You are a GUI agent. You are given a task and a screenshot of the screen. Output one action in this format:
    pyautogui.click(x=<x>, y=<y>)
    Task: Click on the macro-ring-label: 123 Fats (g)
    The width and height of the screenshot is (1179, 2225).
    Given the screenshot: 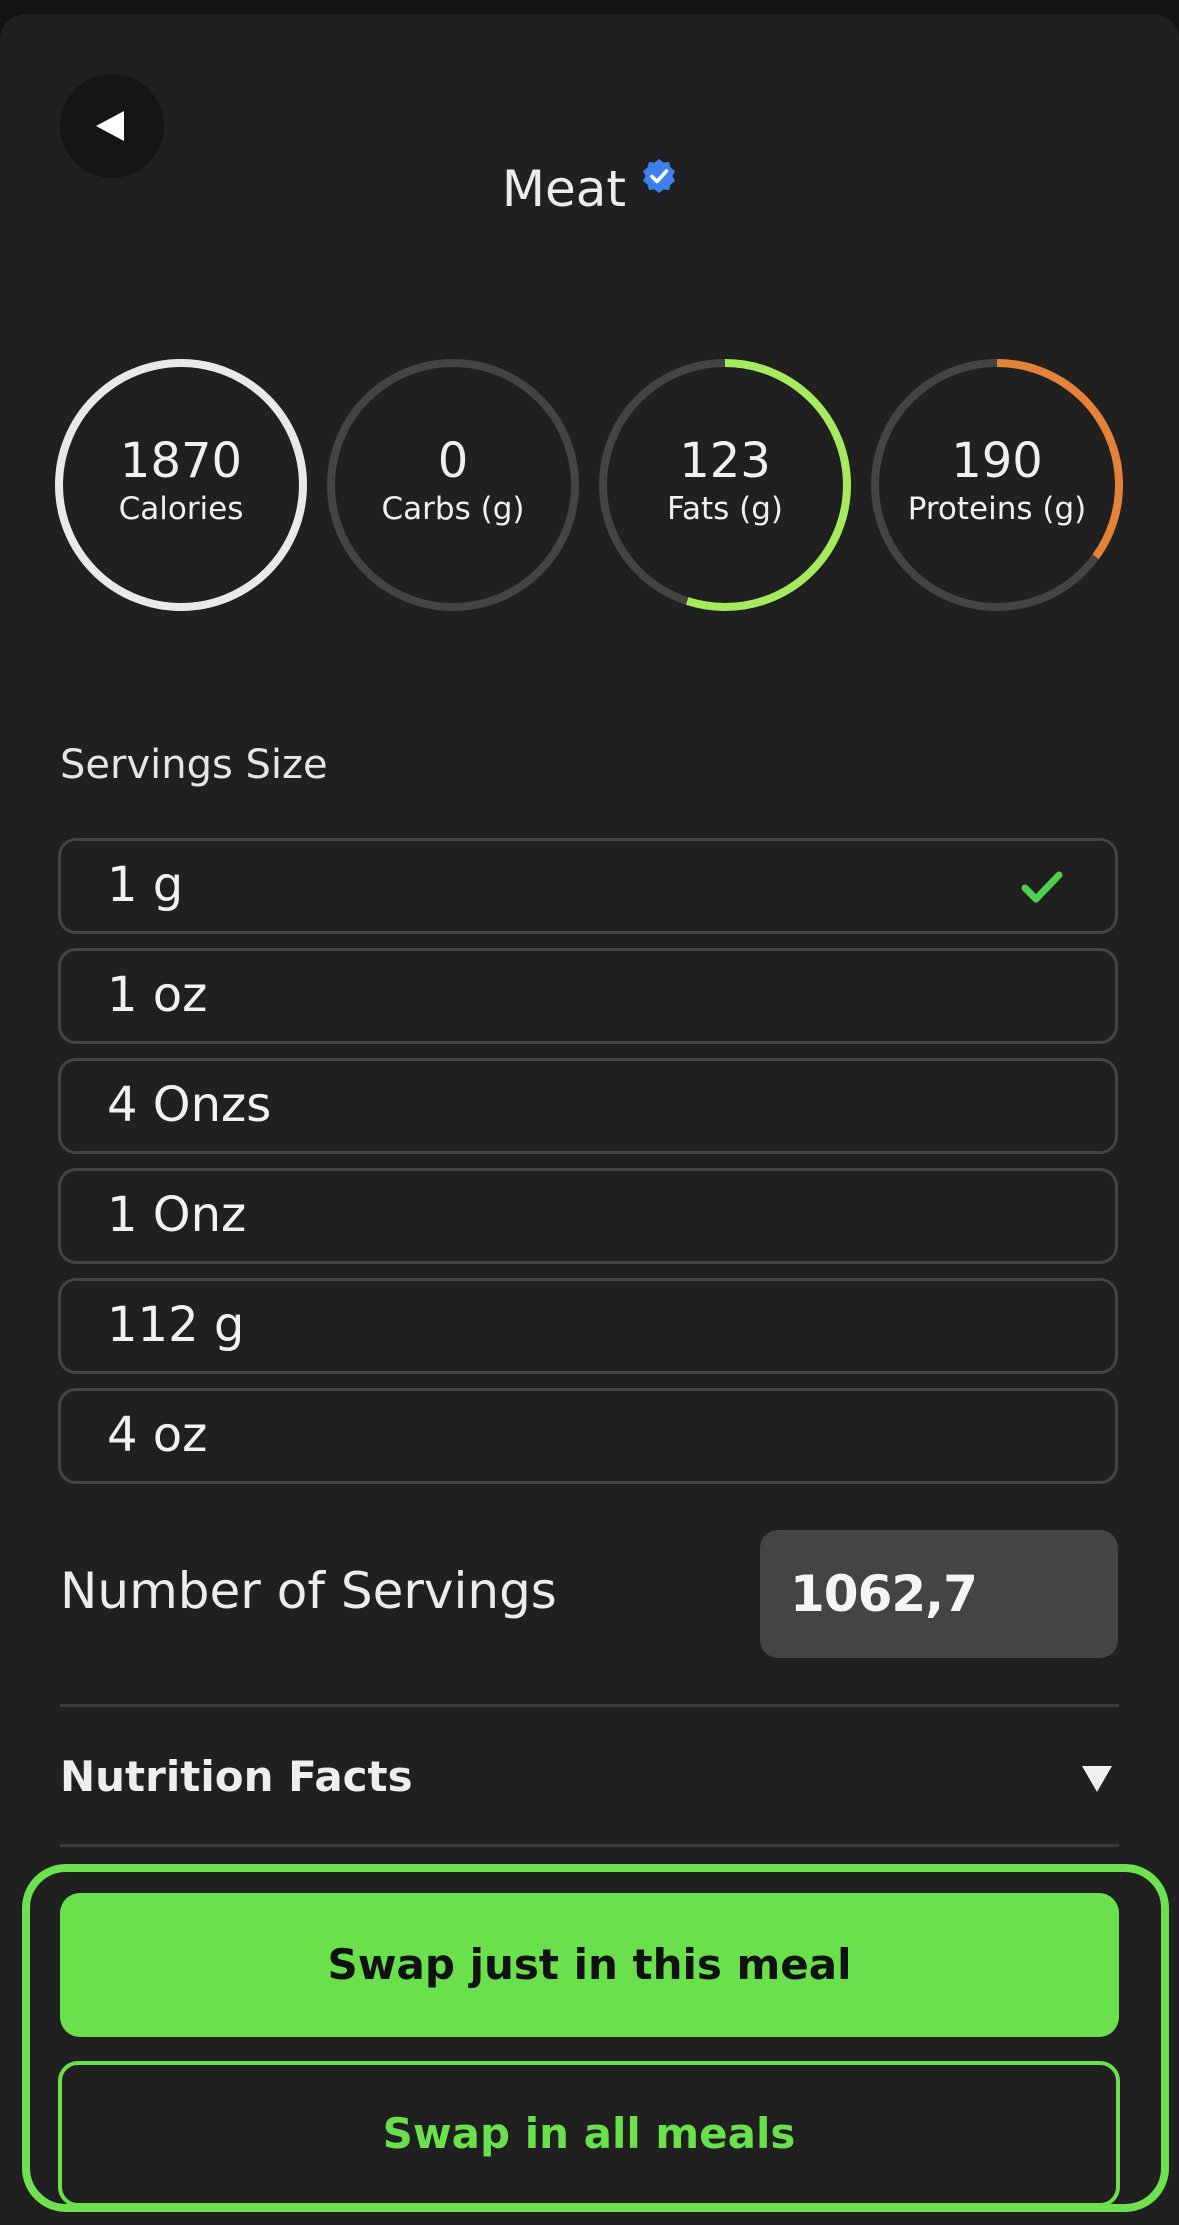 What is the action you would take?
    pyautogui.click(x=725, y=481)
    